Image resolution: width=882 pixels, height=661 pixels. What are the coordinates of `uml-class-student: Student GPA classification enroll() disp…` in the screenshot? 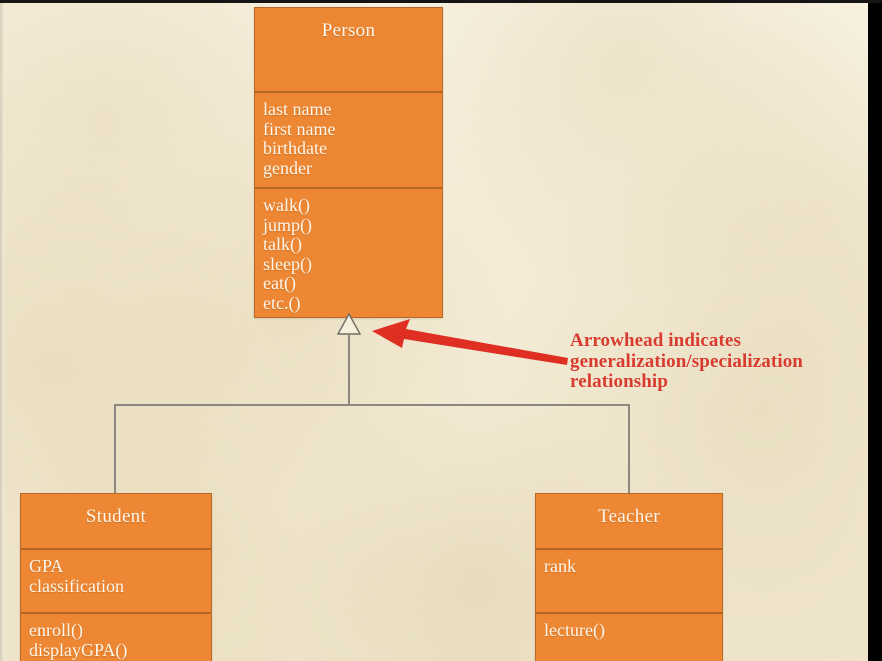 It's located at (116, 577).